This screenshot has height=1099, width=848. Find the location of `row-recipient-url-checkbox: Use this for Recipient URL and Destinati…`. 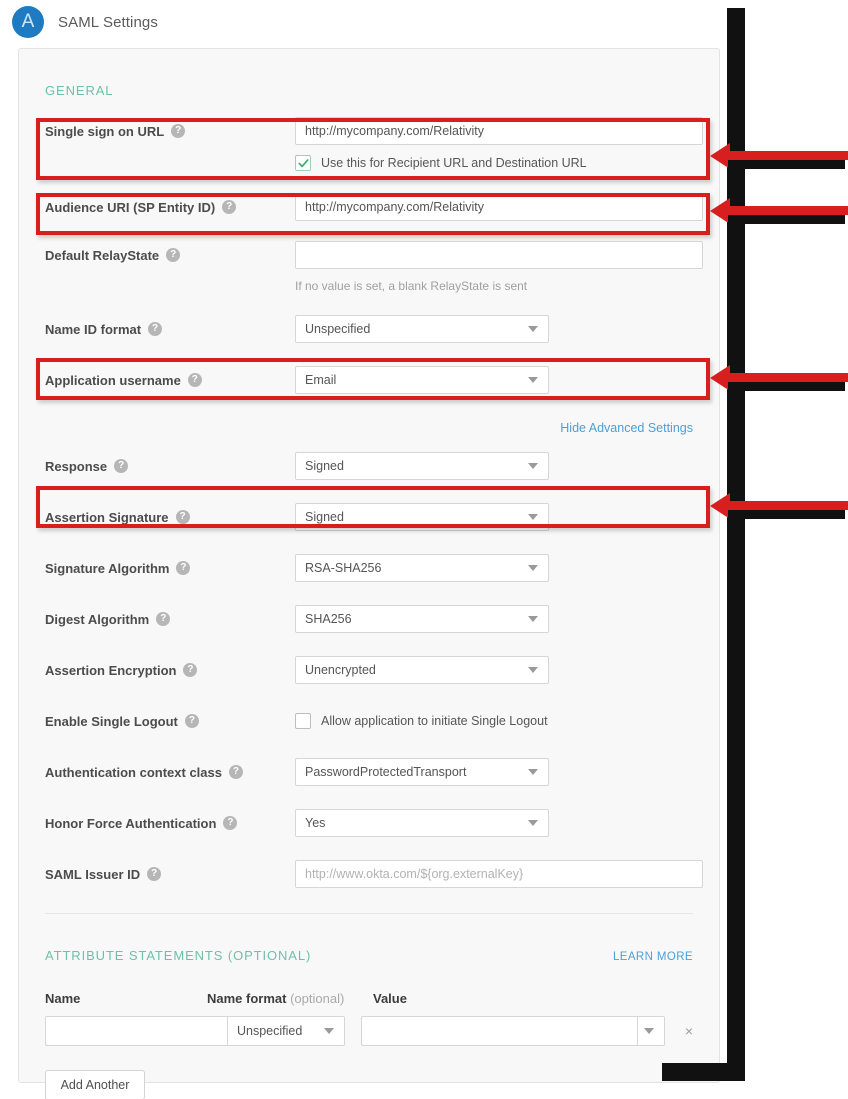

row-recipient-url-checkbox: Use this for Recipient URL and Destinati… is located at coordinates (369, 163).